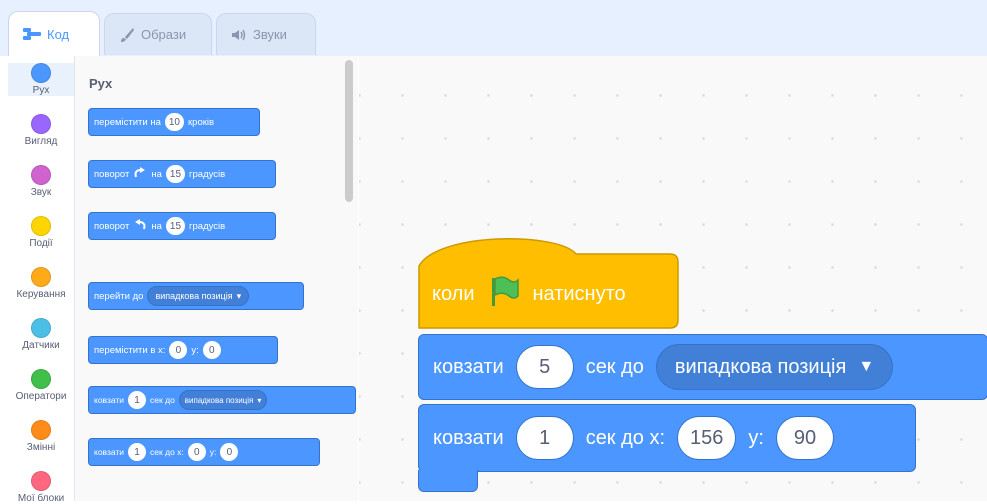 The image size is (987, 504). I want to click on brush-icon, so click(127, 35).